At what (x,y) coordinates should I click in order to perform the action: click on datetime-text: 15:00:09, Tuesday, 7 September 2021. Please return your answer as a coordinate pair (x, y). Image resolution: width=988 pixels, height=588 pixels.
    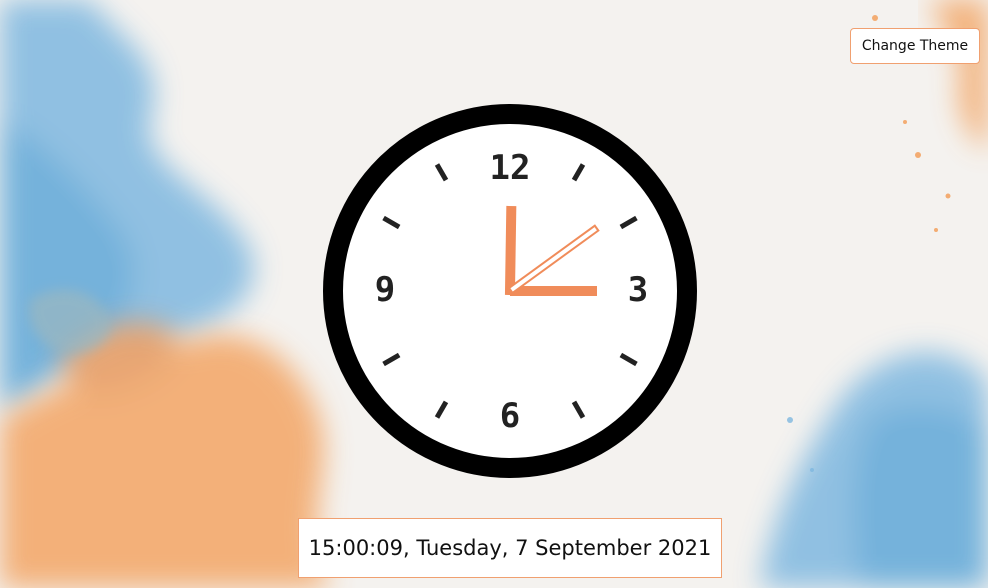
    Looking at the image, I should click on (510, 548).